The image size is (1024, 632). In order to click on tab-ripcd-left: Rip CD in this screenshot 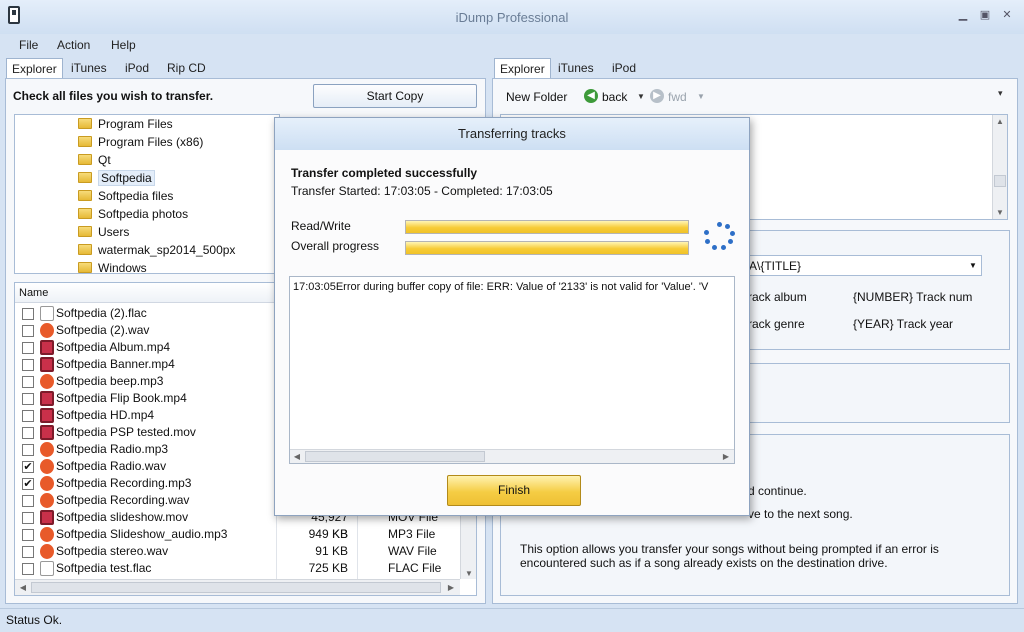, I will do `click(186, 68)`.